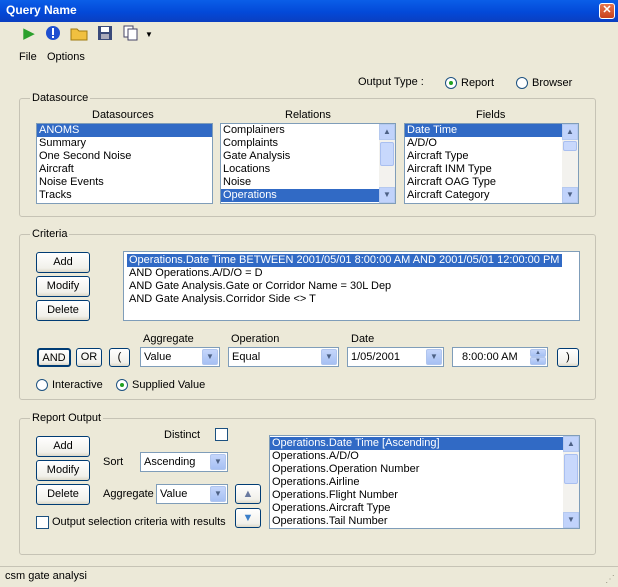 The image size is (618, 587). I want to click on list-item: Date Time, so click(483, 130).